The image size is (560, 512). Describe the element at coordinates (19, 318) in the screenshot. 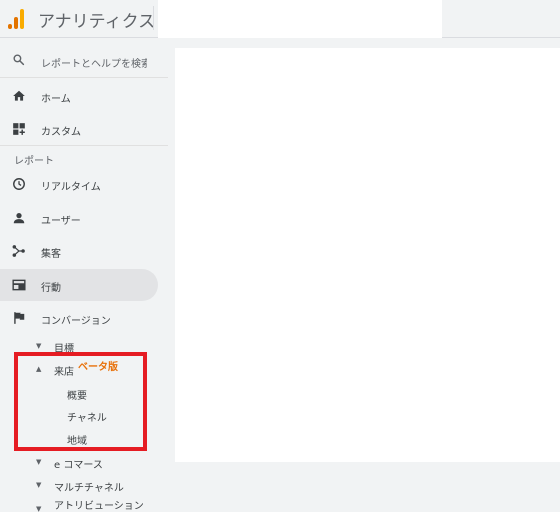

I see `flag-icon` at that location.